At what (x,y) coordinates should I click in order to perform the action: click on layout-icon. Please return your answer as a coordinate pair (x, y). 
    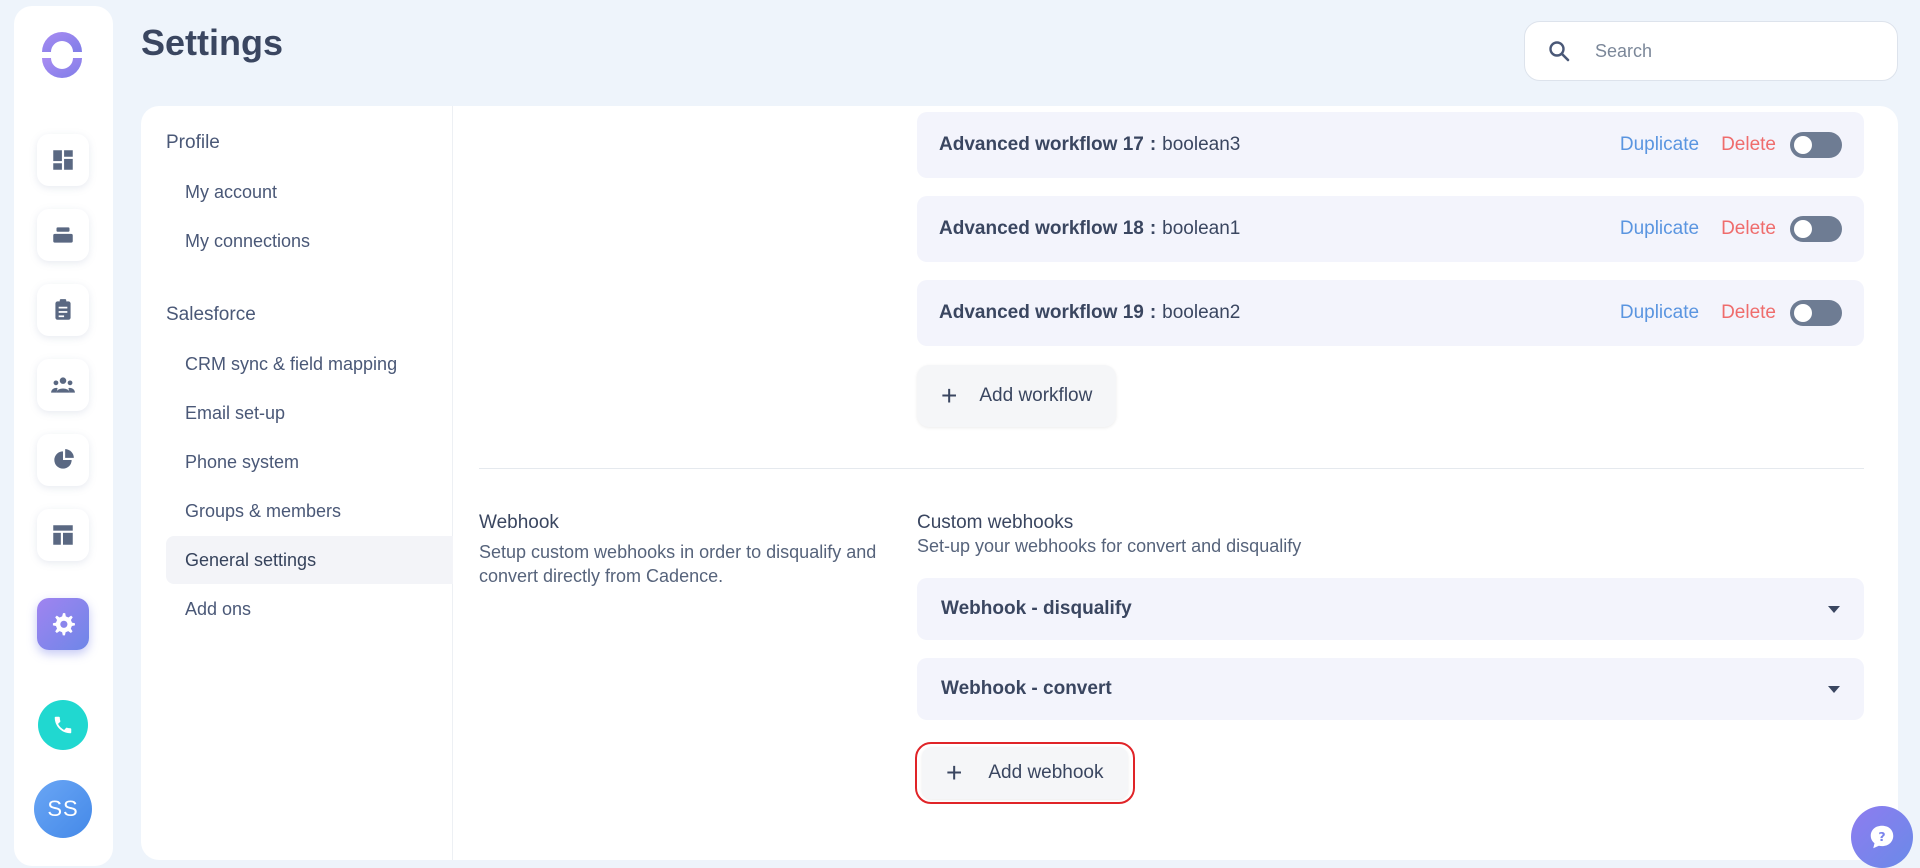
    Looking at the image, I should click on (63, 535).